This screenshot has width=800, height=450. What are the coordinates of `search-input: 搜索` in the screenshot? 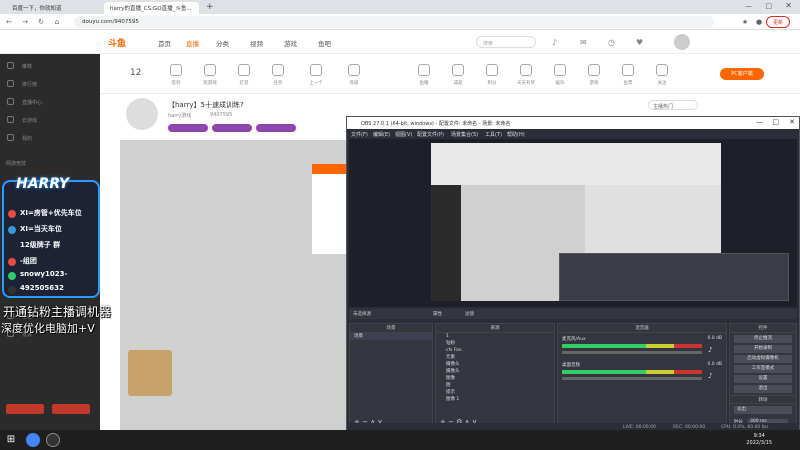 It's located at (506, 42).